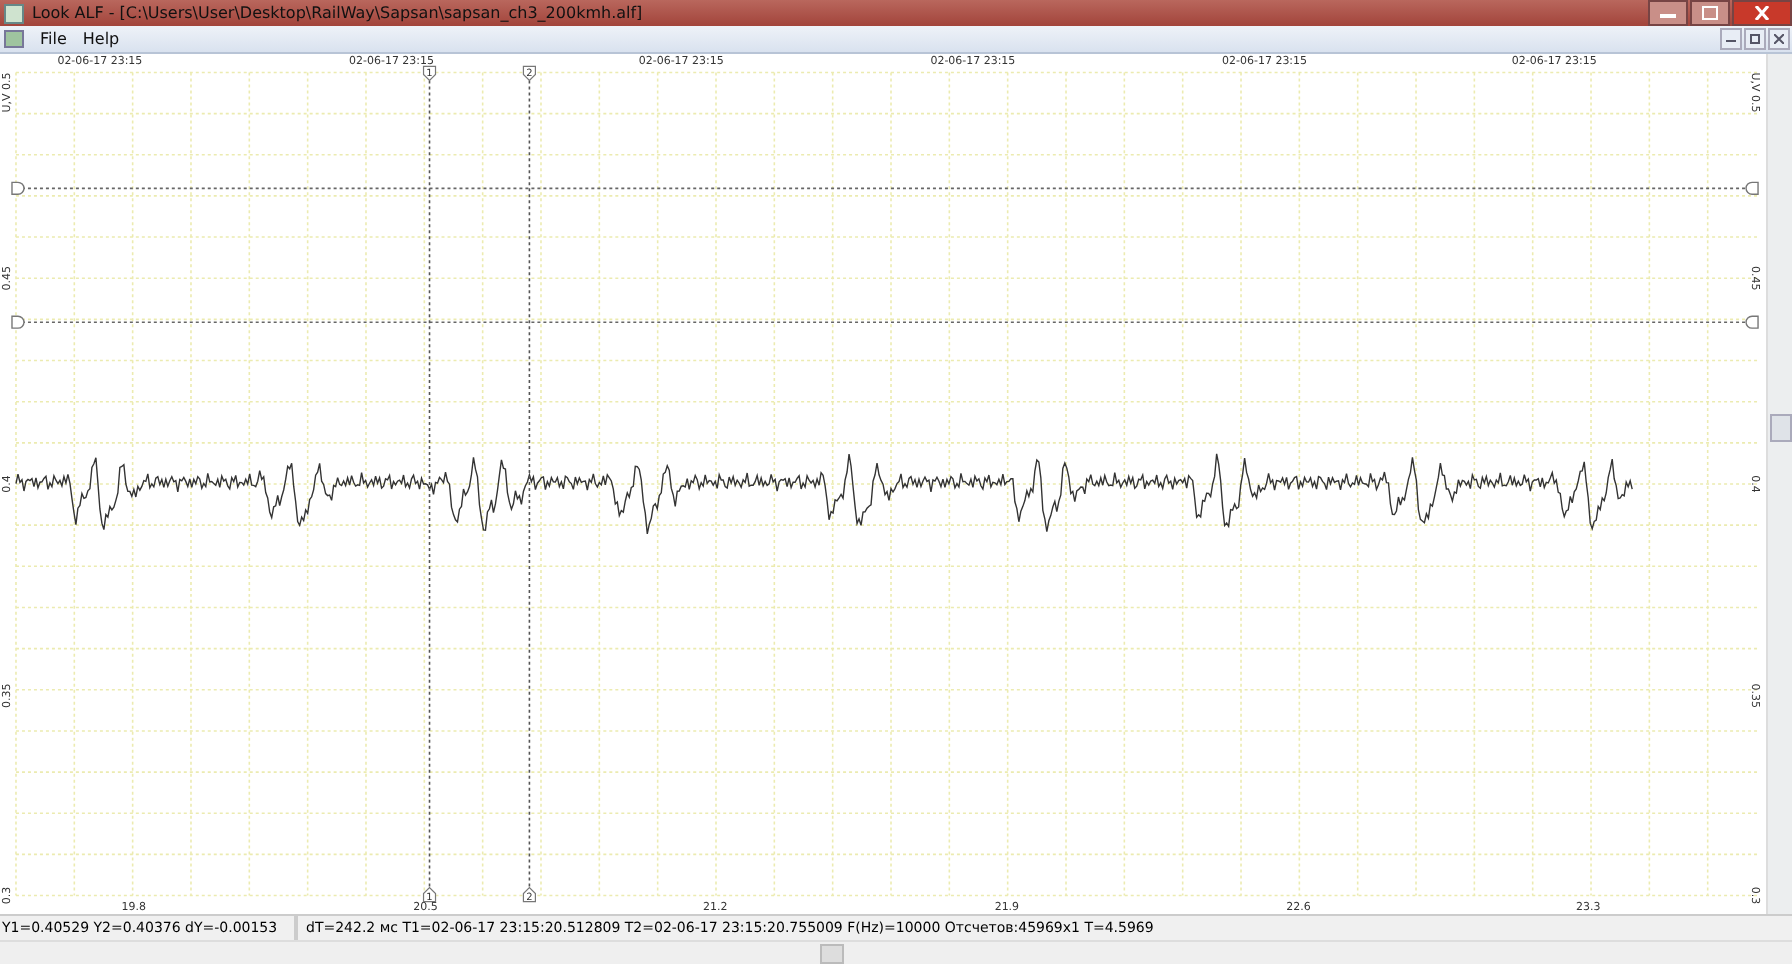 The image size is (1792, 964). I want to click on menu-item: Help, so click(101, 39).